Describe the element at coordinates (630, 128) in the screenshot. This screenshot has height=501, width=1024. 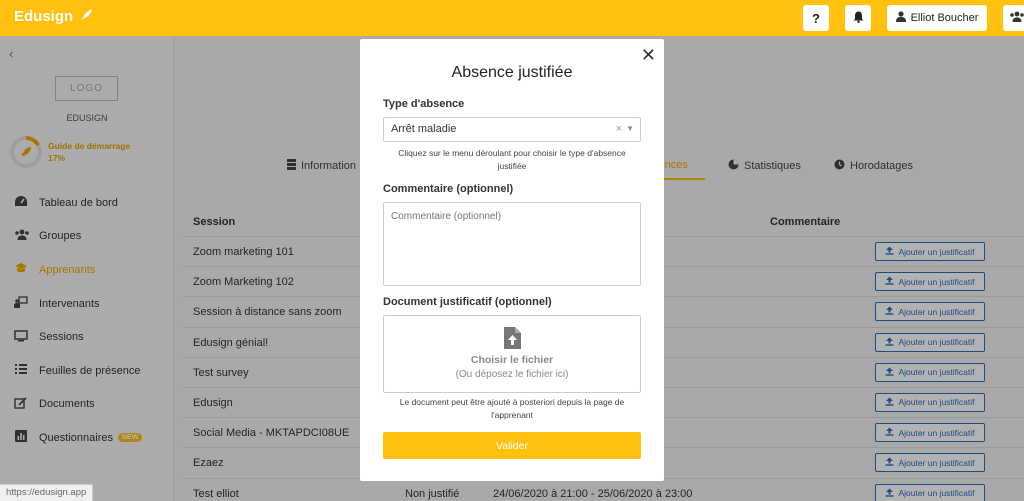
I see `chevron-down-icon: ▼` at that location.